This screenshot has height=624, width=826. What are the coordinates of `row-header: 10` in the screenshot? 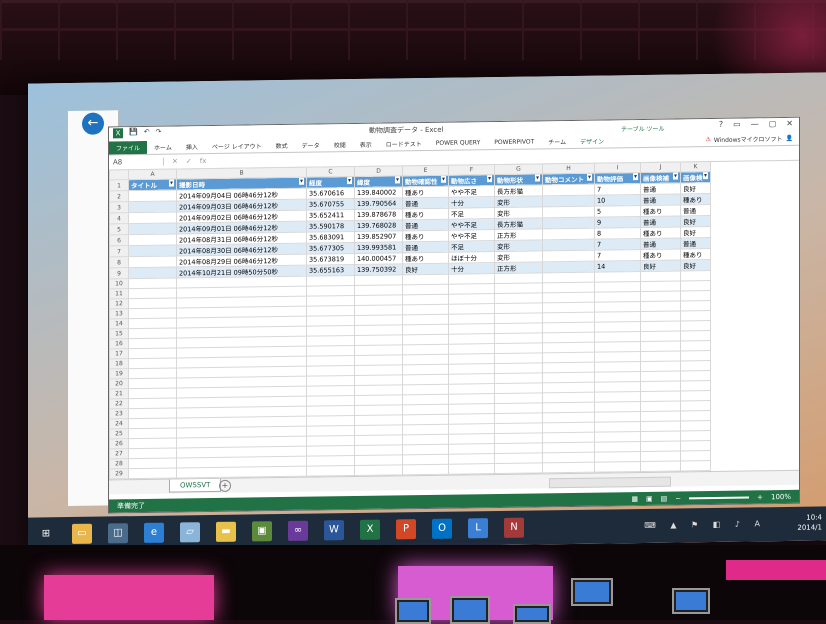 It's located at (119, 283).